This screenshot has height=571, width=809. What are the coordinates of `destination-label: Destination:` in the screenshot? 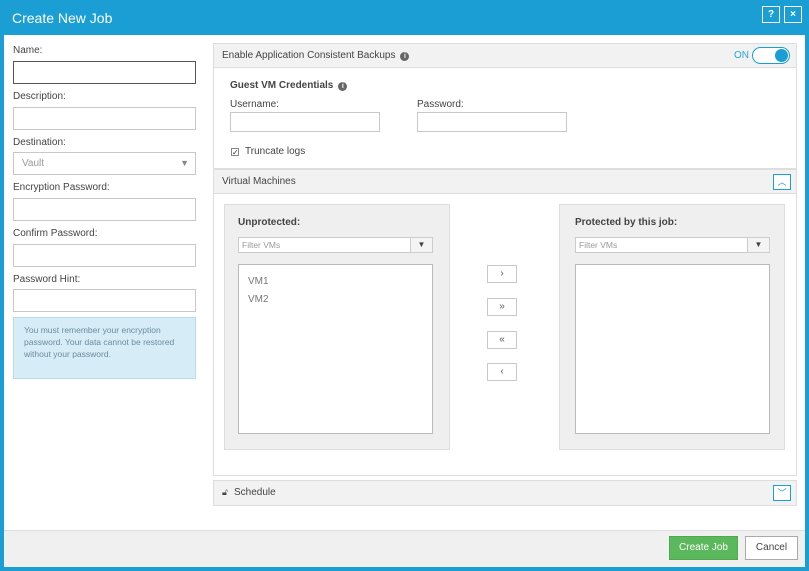 It's located at (39, 142).